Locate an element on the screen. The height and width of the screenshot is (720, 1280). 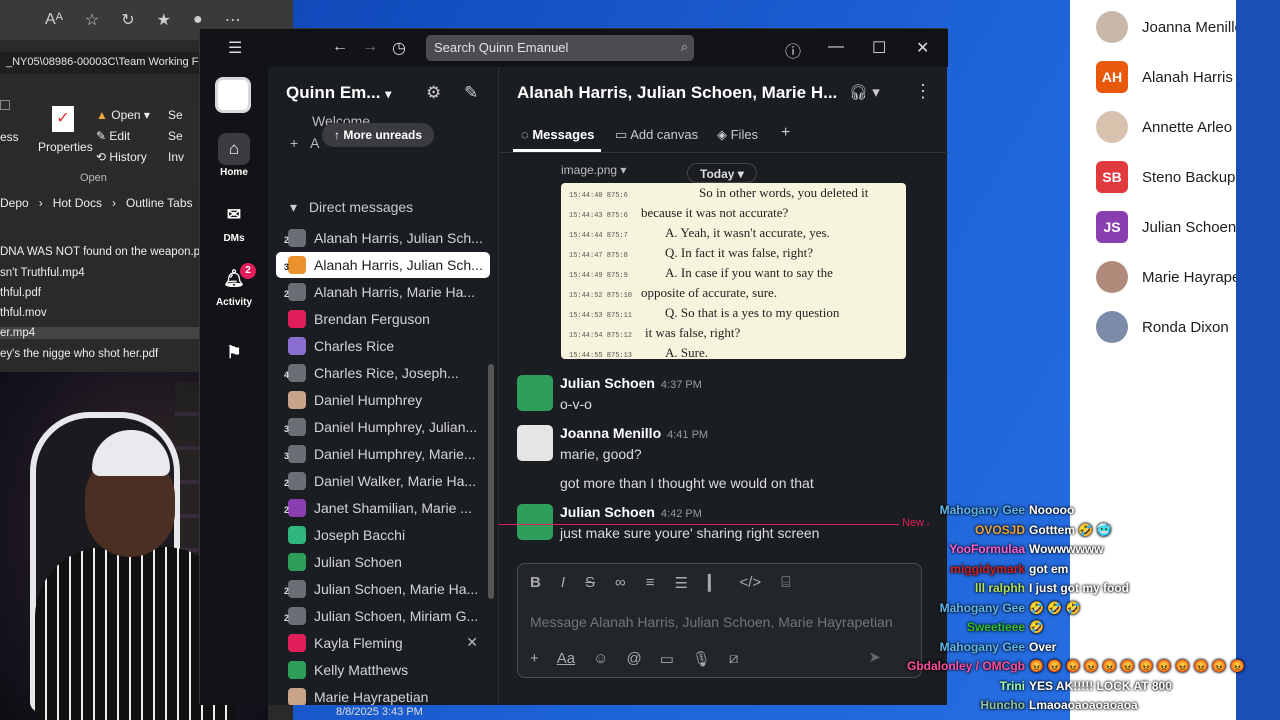
mention-icon: @ is located at coordinates (633, 659).